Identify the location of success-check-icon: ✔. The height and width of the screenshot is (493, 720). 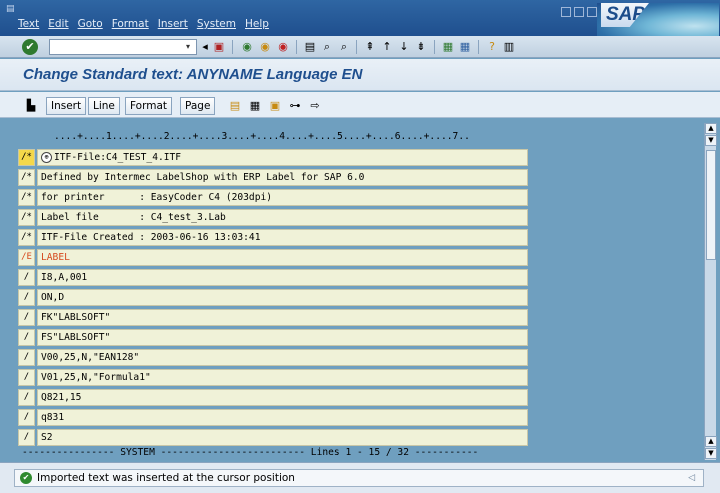
(26, 478).